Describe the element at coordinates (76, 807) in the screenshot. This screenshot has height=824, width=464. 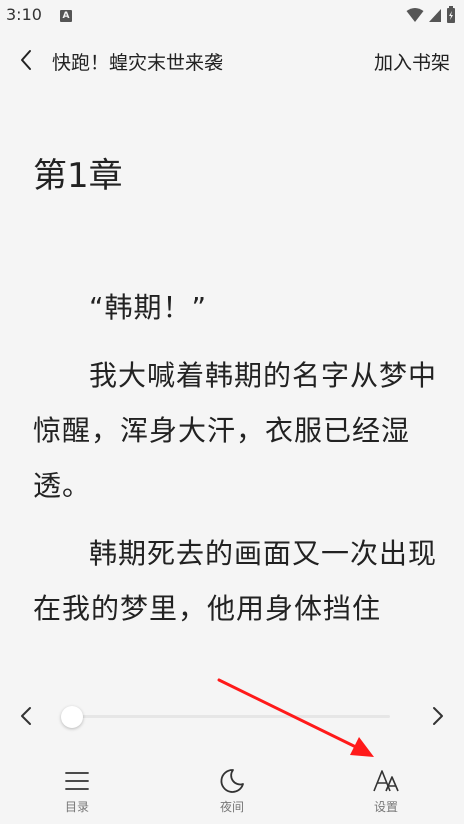
I see `nav-label: 目录` at that location.